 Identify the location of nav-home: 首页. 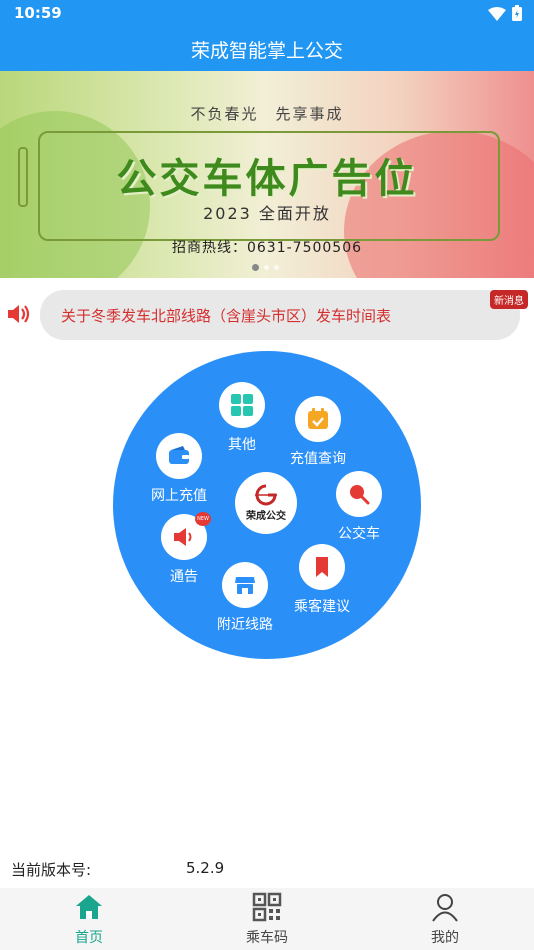
(89, 919).